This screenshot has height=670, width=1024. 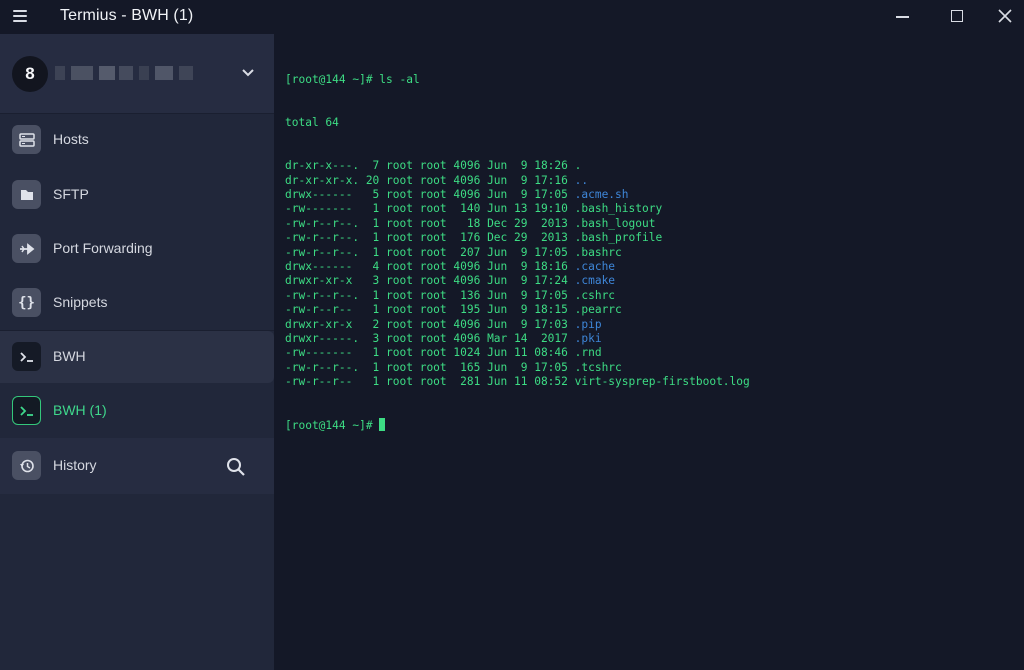 I want to click on sidebar-item-bwh: BWH, so click(x=137, y=357).